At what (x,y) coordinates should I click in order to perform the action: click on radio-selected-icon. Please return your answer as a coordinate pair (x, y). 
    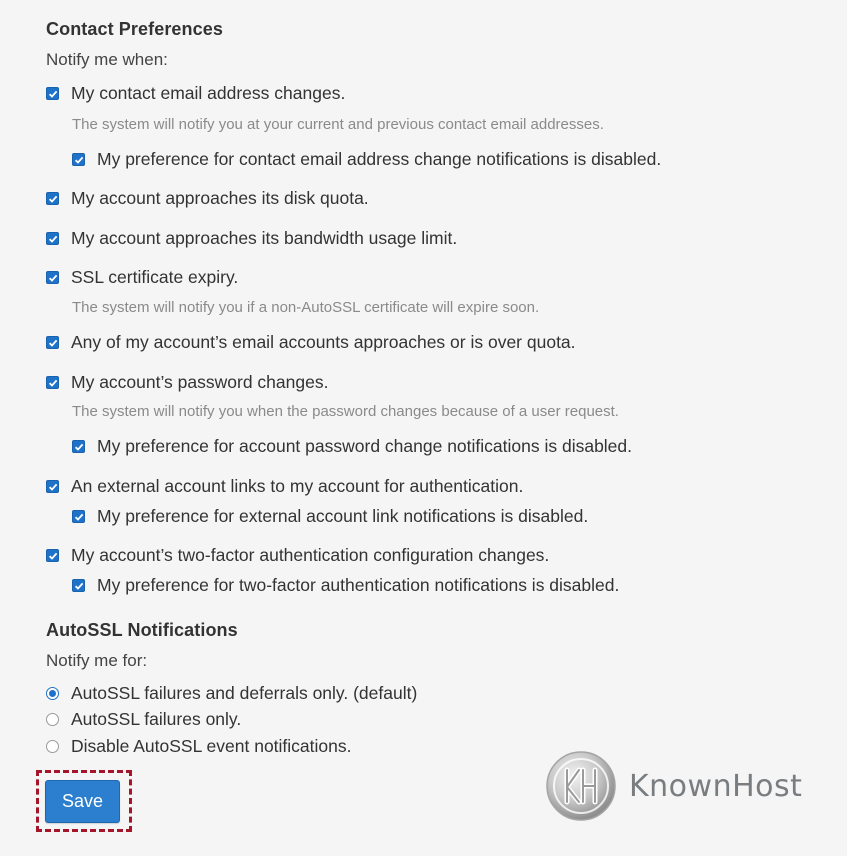
    Looking at the image, I should click on (52, 693).